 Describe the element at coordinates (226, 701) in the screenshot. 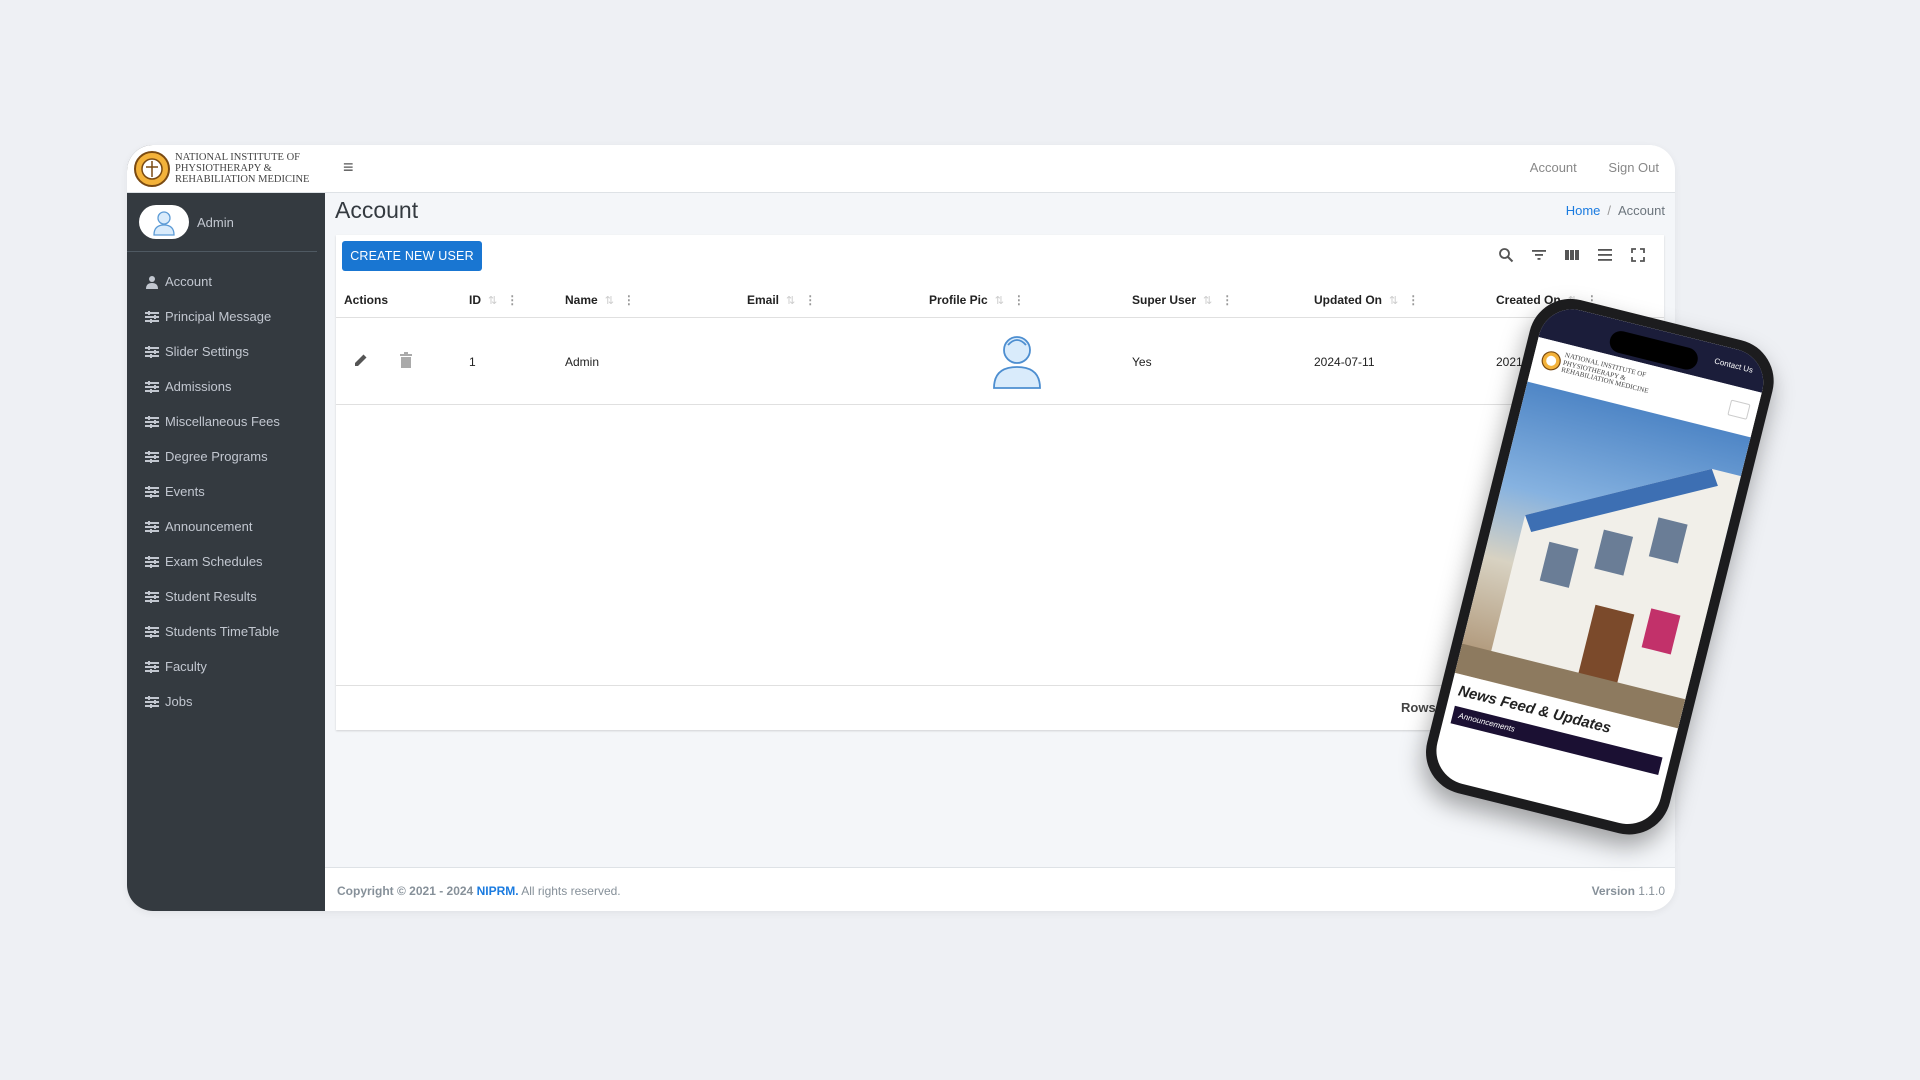

I see `sidebar-item-jobs: Jobs` at that location.